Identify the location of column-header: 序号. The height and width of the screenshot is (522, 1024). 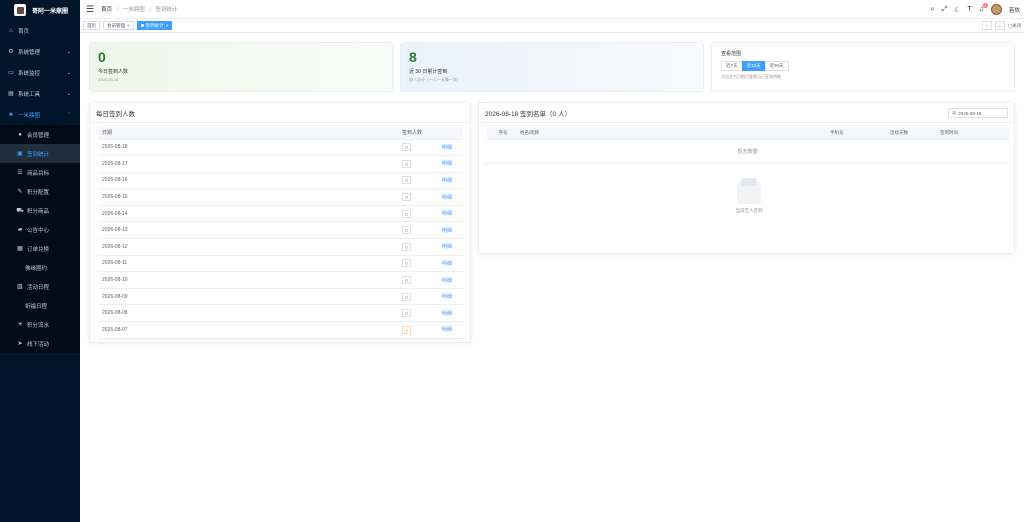
(501, 133).